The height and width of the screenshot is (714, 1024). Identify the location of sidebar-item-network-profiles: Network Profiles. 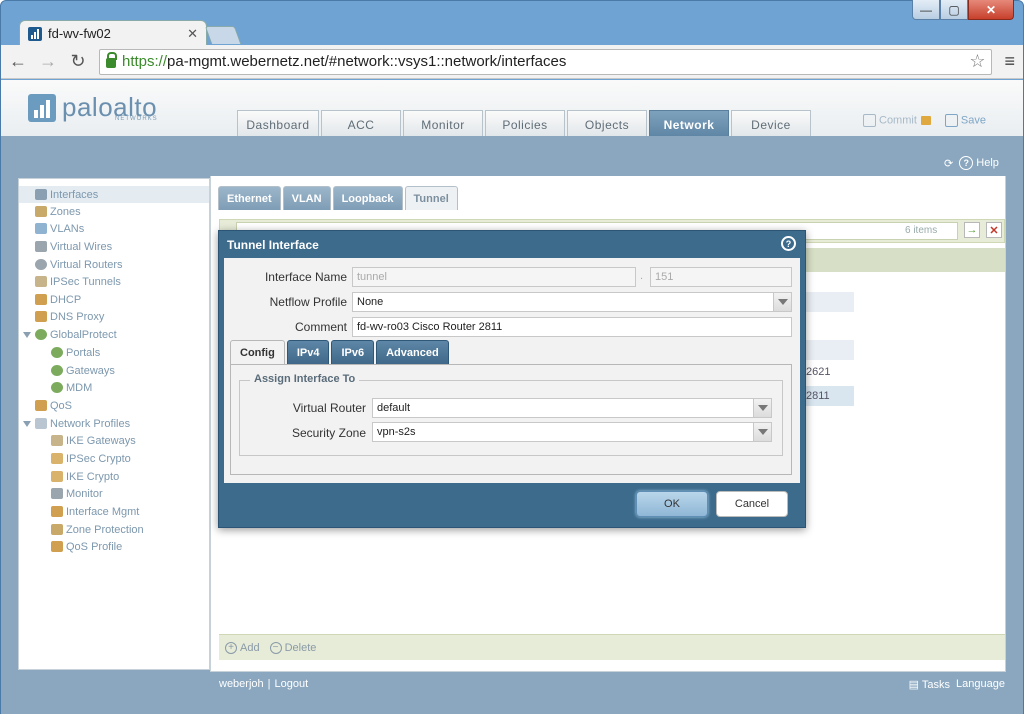
(76, 423).